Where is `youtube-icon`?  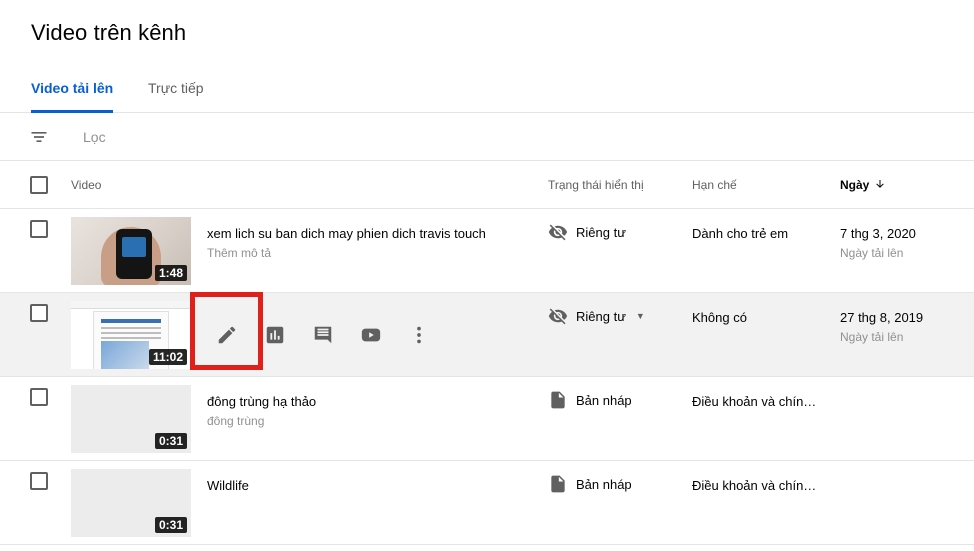
youtube-icon is located at coordinates (371, 335).